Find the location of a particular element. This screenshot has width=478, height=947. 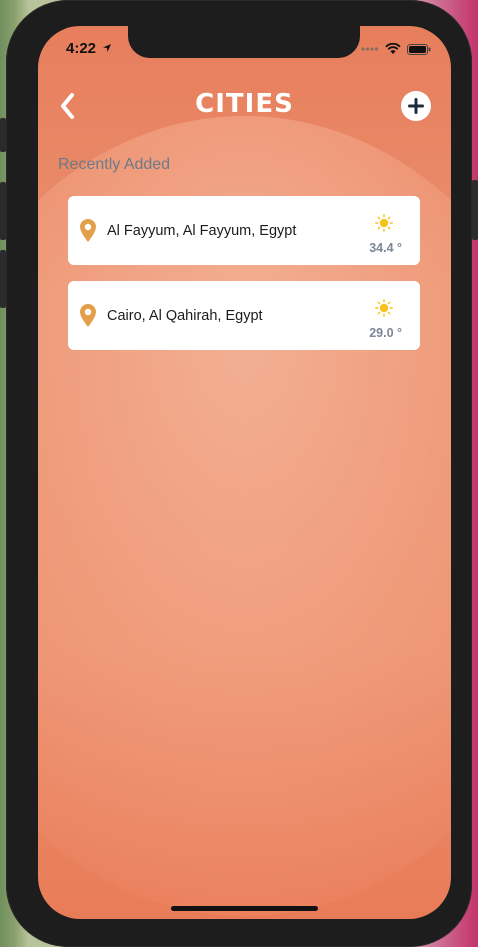

status-icons is located at coordinates (396, 49).